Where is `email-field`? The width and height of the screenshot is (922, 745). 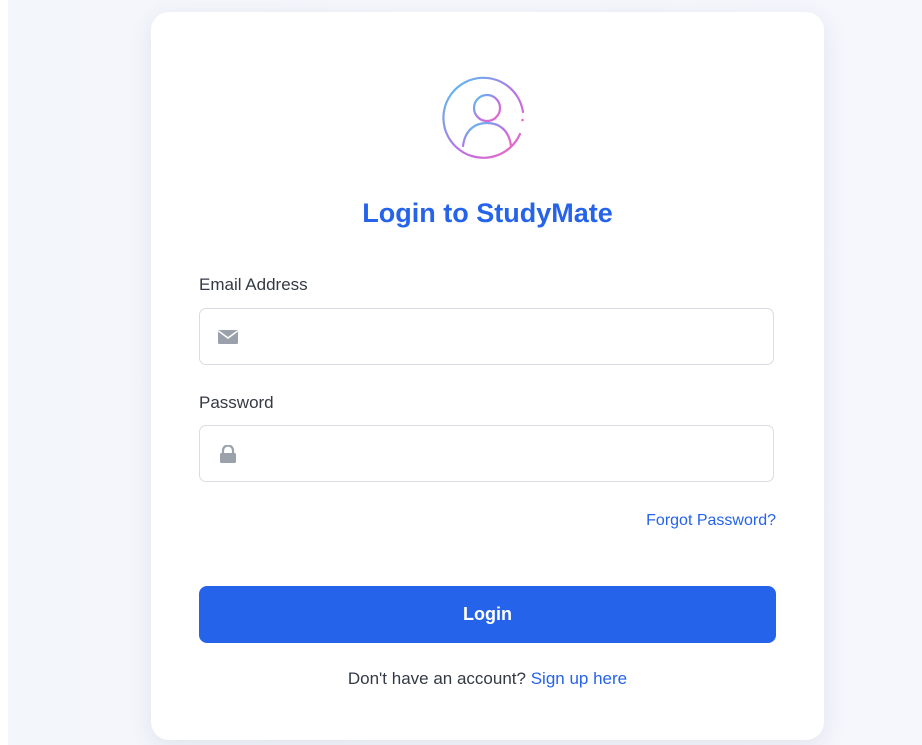
email-field is located at coordinates (486, 337).